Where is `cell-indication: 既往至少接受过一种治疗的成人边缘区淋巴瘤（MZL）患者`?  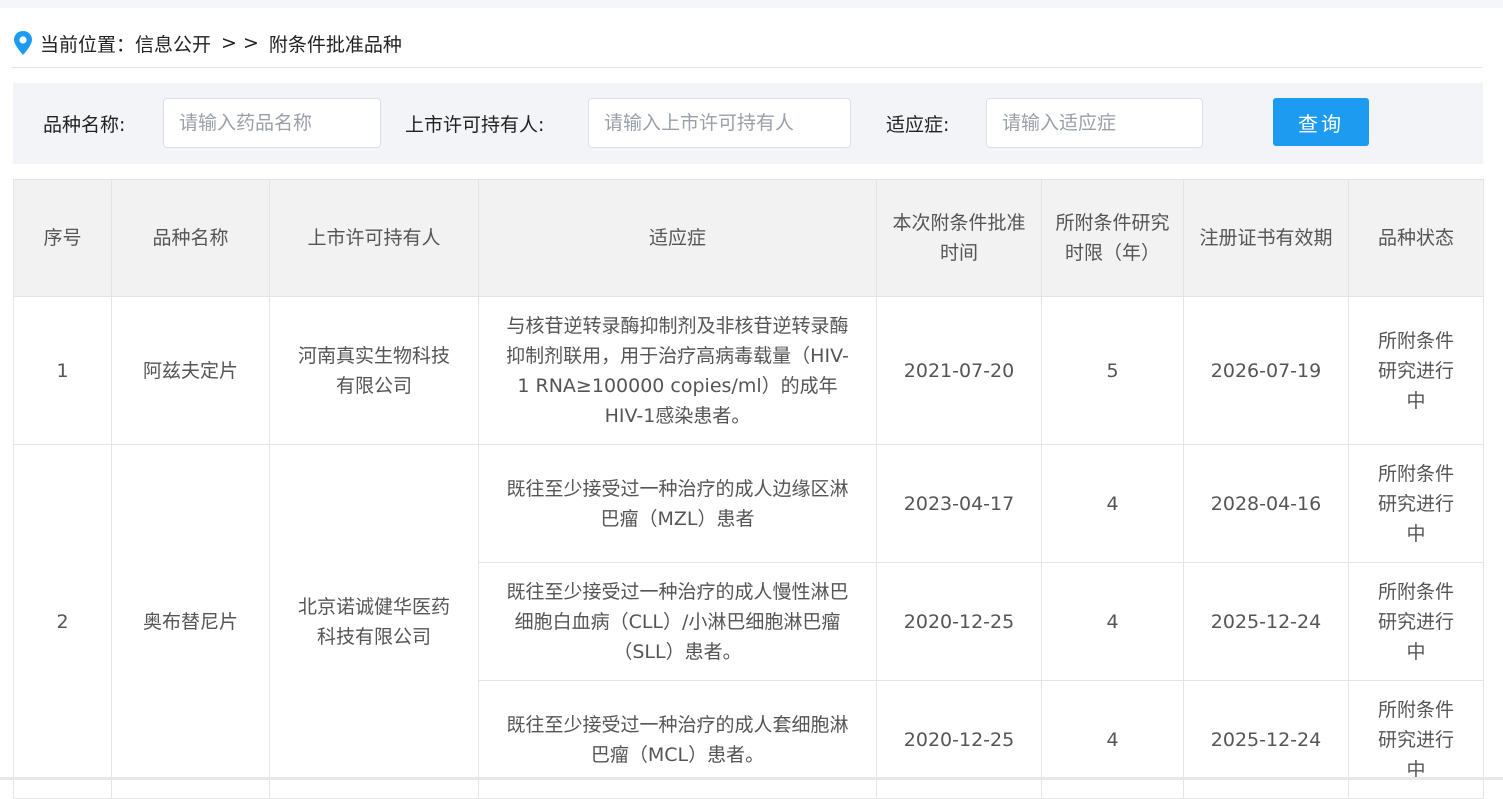
cell-indication: 既往至少接受过一种治疗的成人边缘区淋巴瘤（MZL）患者 is located at coordinates (677, 503).